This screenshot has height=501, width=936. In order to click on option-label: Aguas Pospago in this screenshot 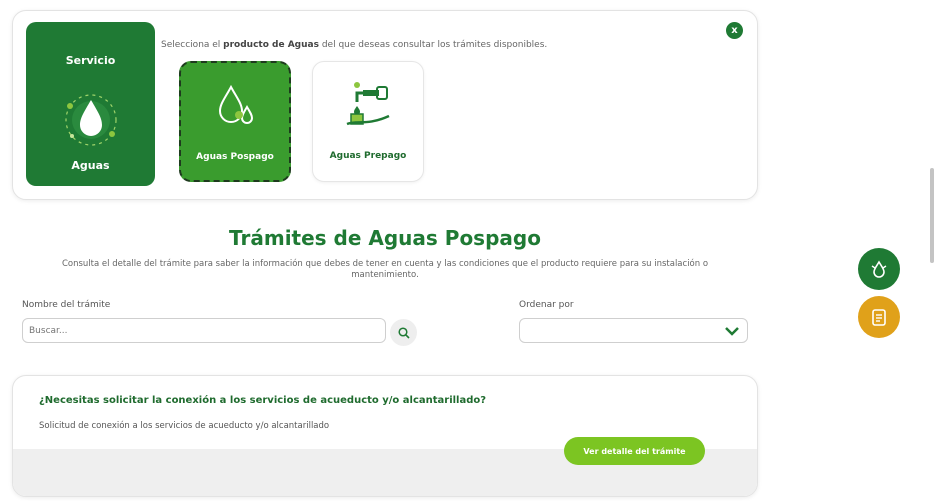, I will do `click(235, 157)`.